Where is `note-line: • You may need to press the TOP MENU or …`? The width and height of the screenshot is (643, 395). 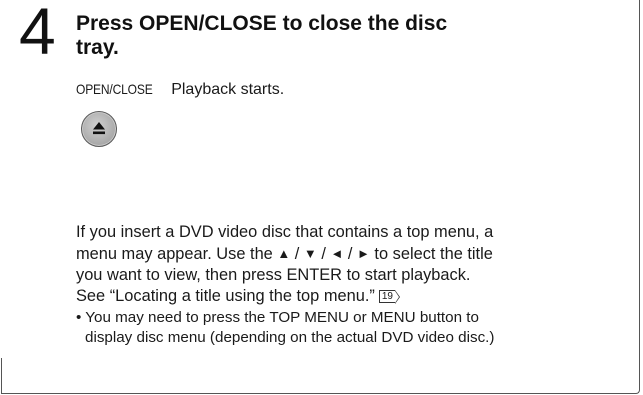 note-line: • You may need to press the TOP MENU or … is located at coordinates (277, 317).